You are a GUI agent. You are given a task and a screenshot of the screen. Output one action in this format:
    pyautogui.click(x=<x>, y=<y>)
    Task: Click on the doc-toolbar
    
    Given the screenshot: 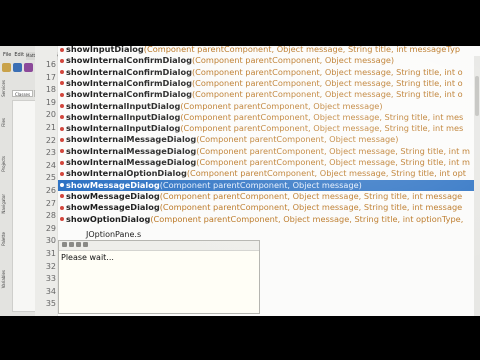 What is the action you would take?
    pyautogui.click(x=159, y=246)
    